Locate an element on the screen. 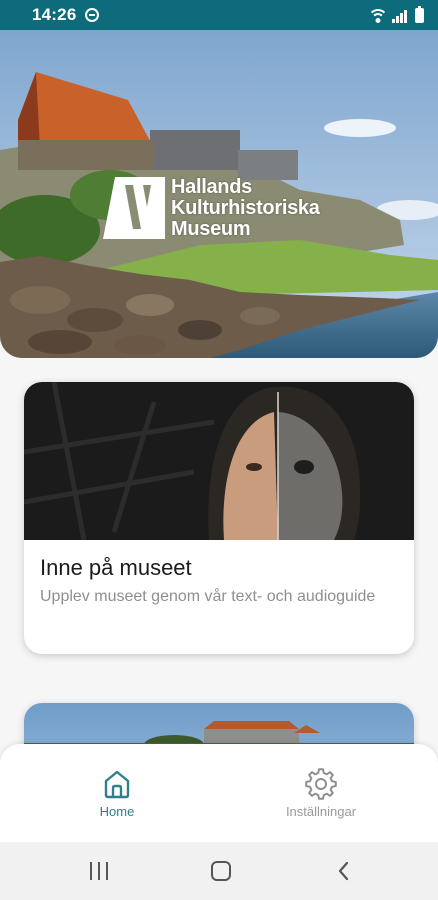  do-not-disturb-icon is located at coordinates (92, 15).